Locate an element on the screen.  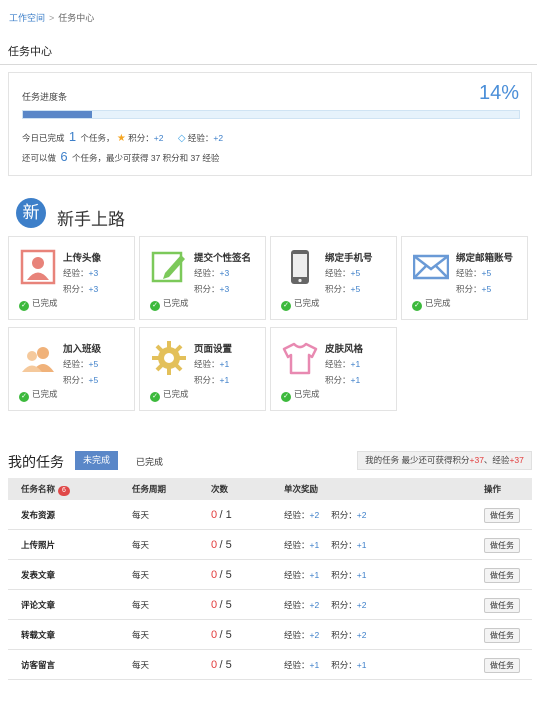
column-header-period: 任务周期 is located at coordinates (149, 489).